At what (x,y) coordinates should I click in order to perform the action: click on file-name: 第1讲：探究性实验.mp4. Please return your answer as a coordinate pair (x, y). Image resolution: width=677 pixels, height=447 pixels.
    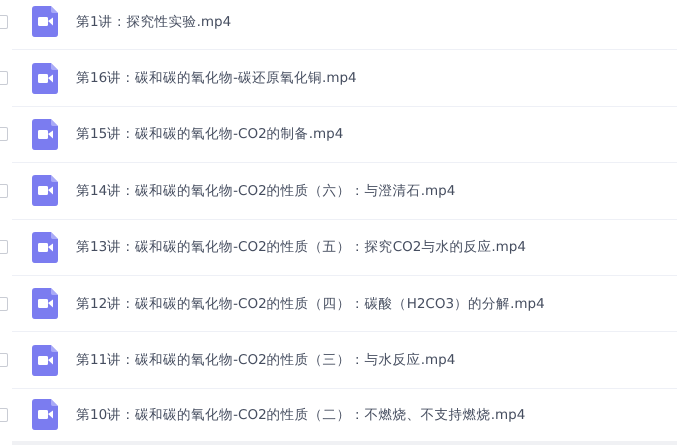
    Looking at the image, I should click on (154, 22).